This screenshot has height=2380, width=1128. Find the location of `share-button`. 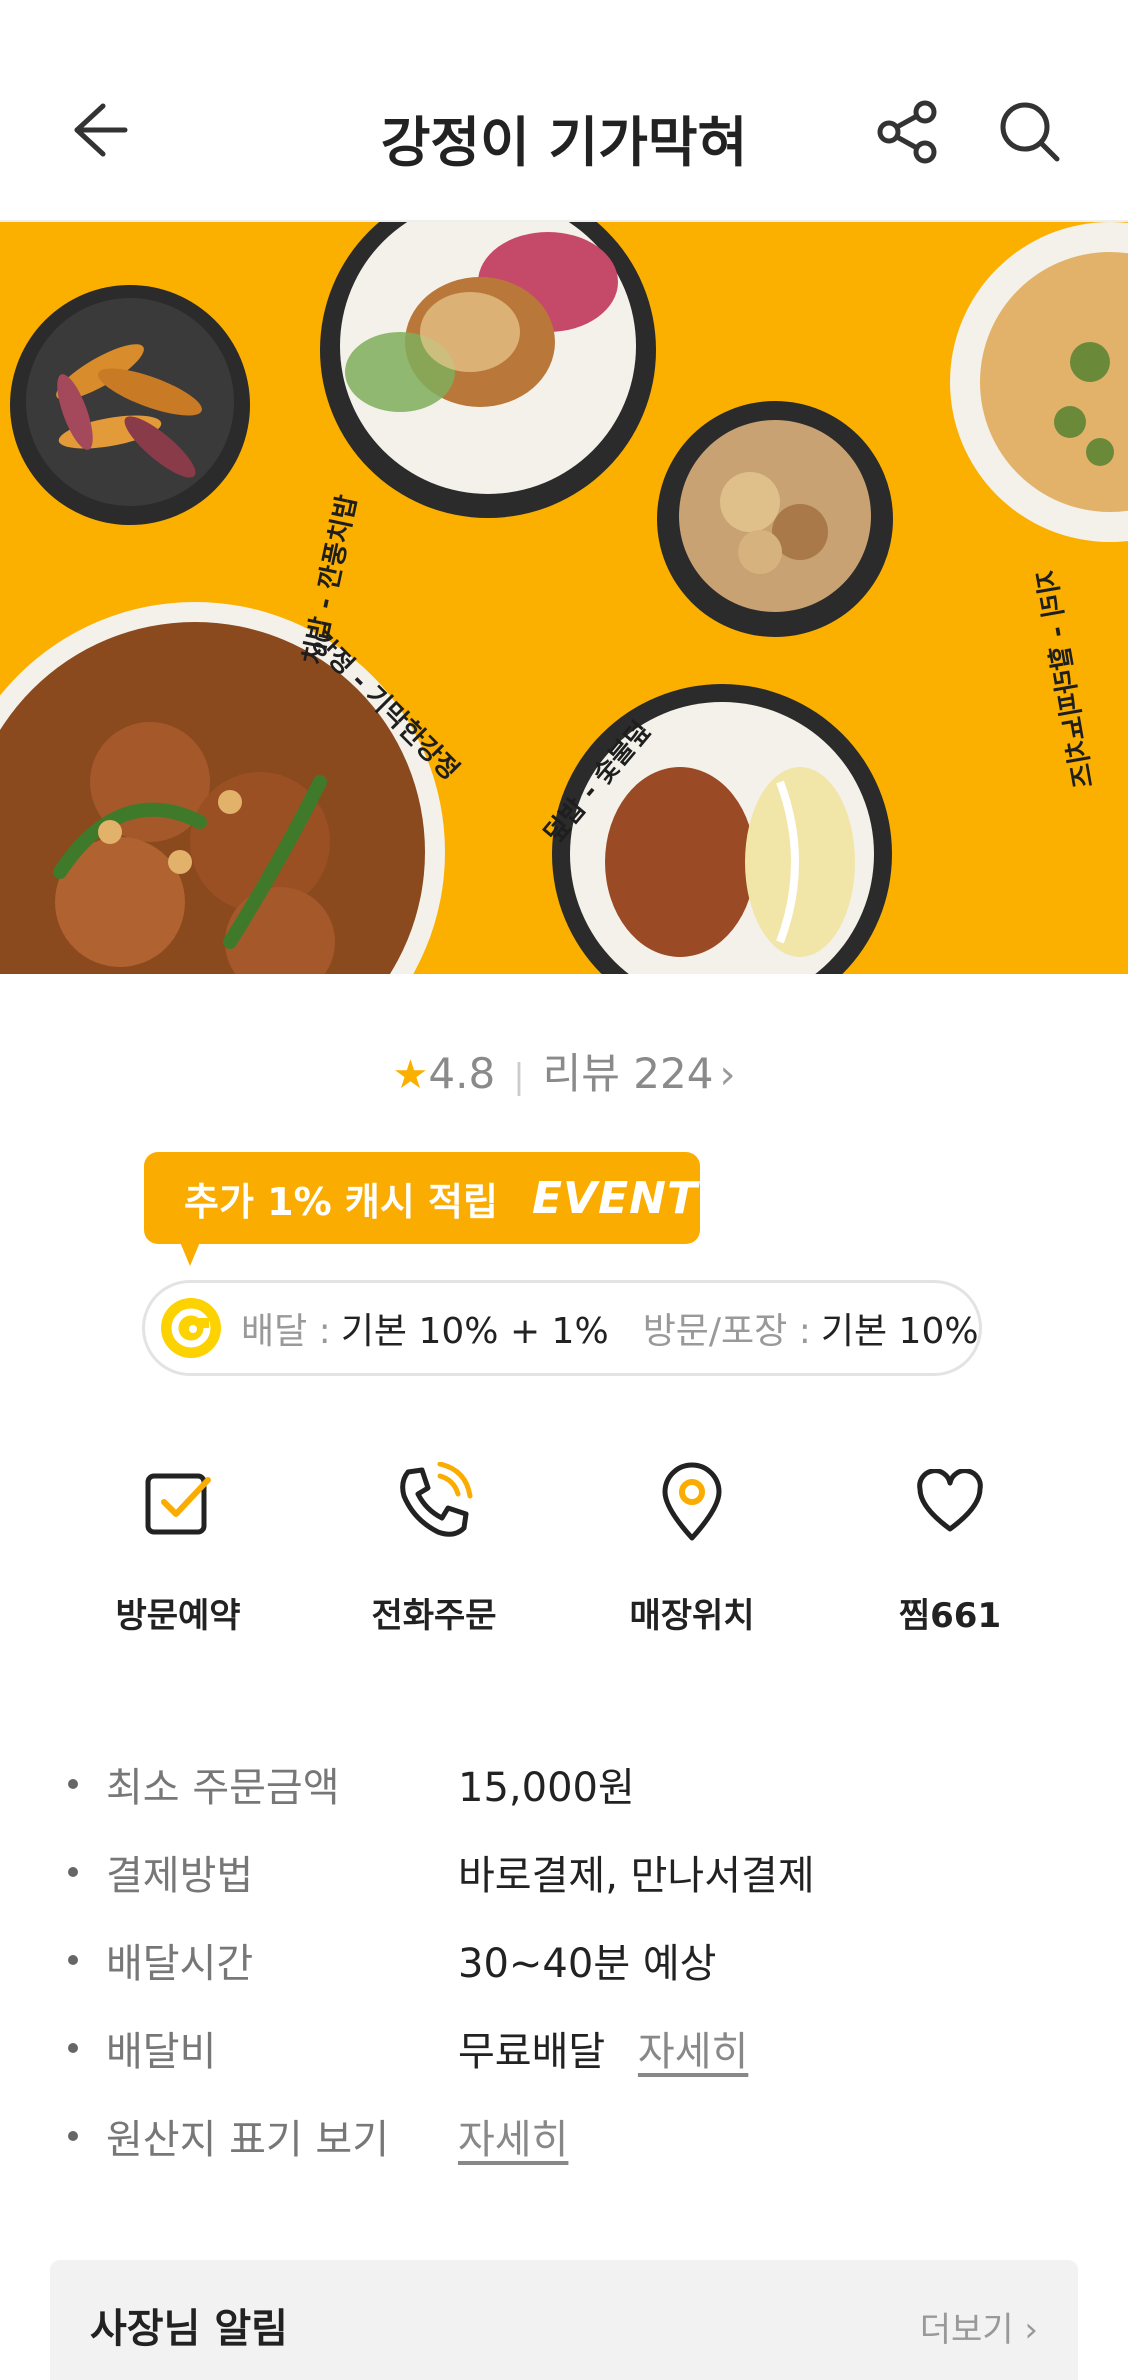

share-button is located at coordinates (908, 132).